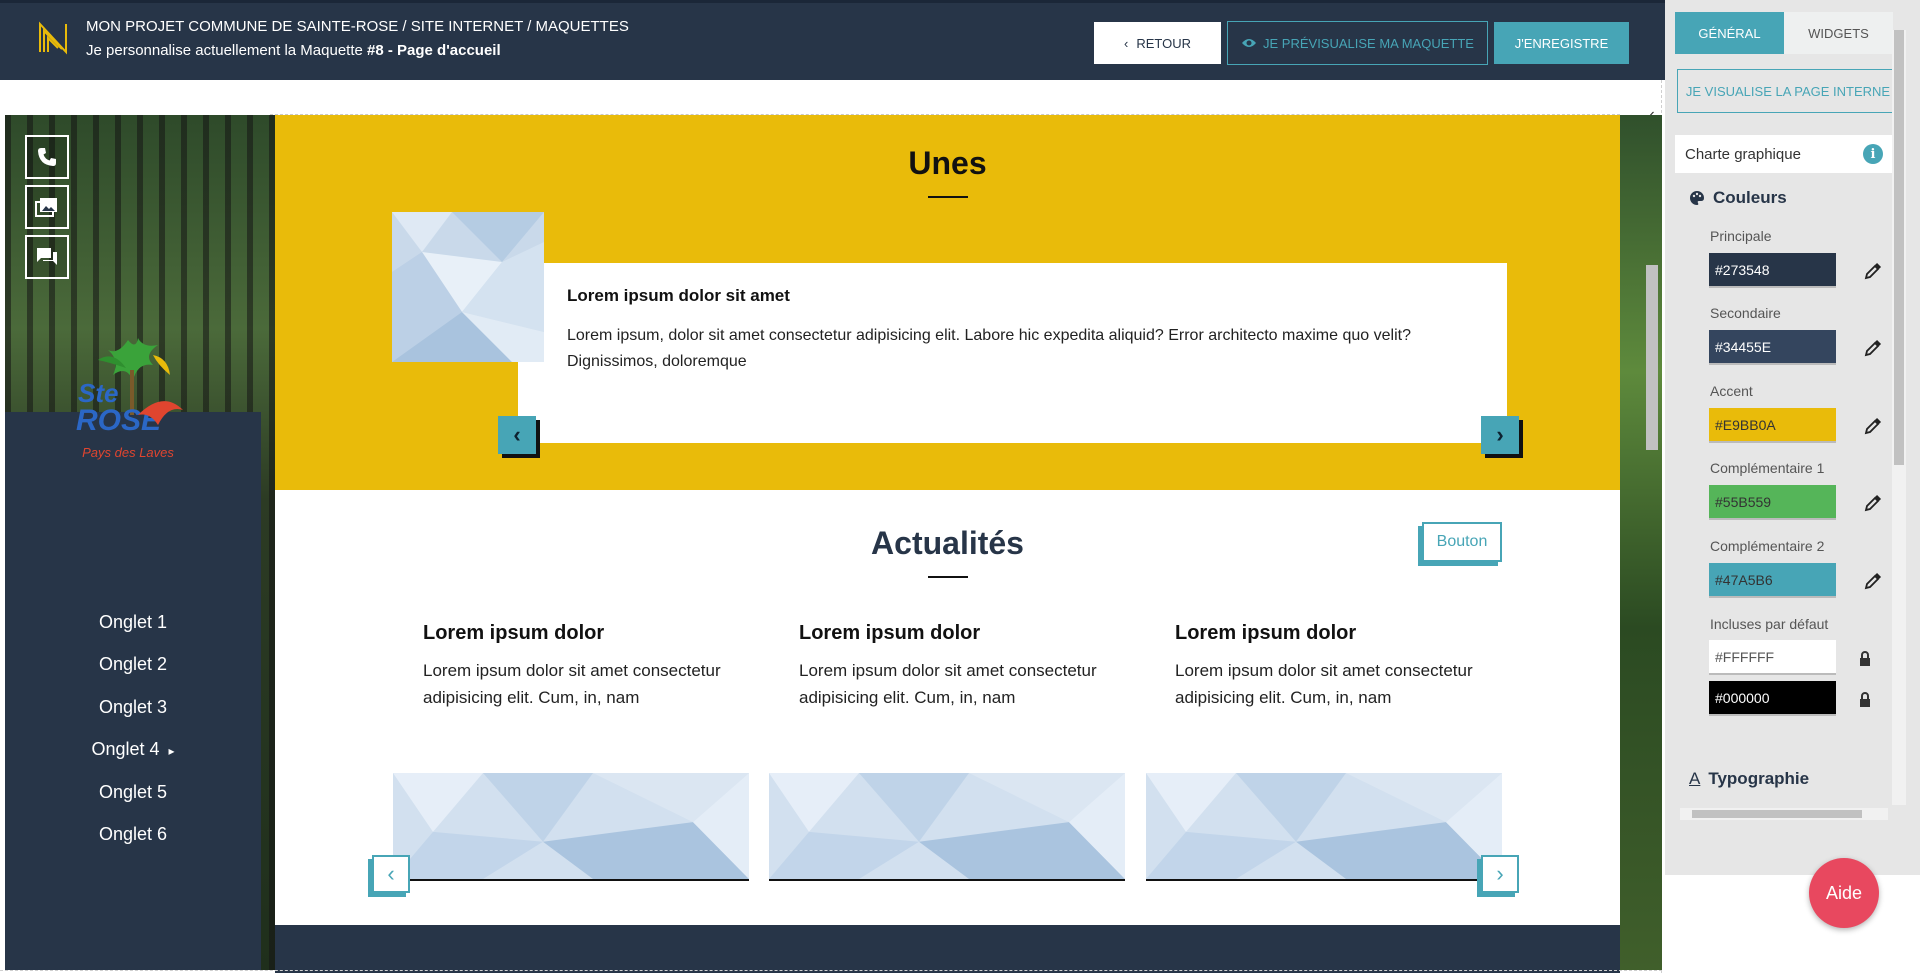 The width and height of the screenshot is (1920, 973). What do you see at coordinates (224, 50) in the screenshot?
I see `subtitle-text: Je personnalise actuellement la Maquette` at bounding box center [224, 50].